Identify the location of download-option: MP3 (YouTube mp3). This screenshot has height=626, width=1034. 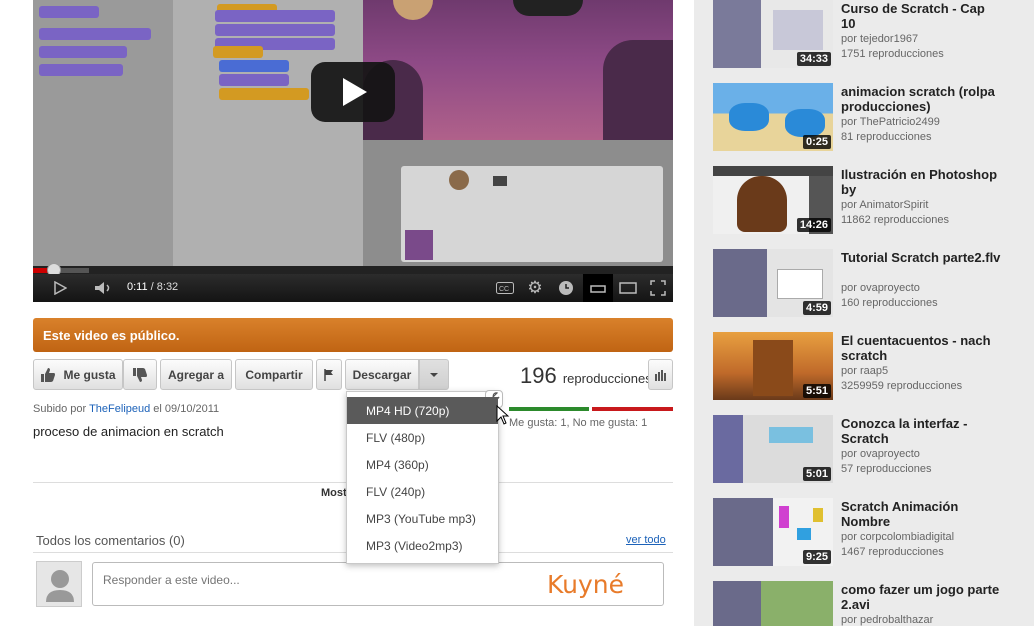
(422, 518).